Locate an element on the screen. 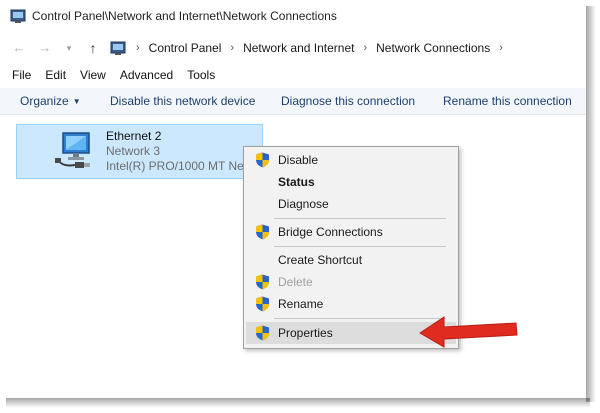 The height and width of the screenshot is (413, 600). chevron-down-icon: ▼ is located at coordinates (76, 101).